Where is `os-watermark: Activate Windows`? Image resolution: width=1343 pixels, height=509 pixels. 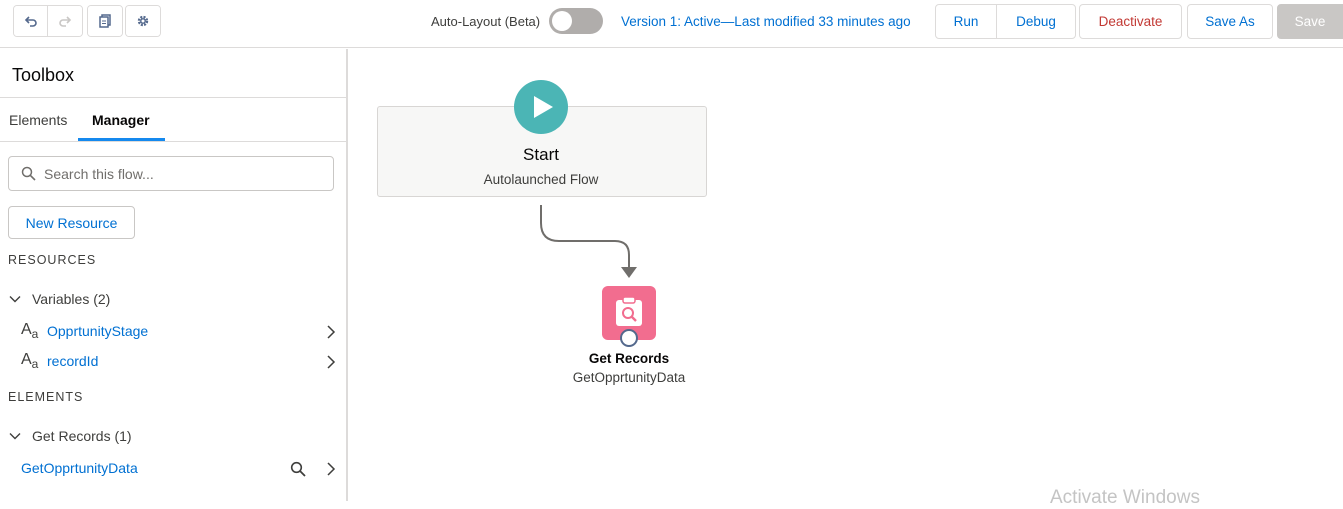
os-watermark: Activate Windows is located at coordinates (1125, 497).